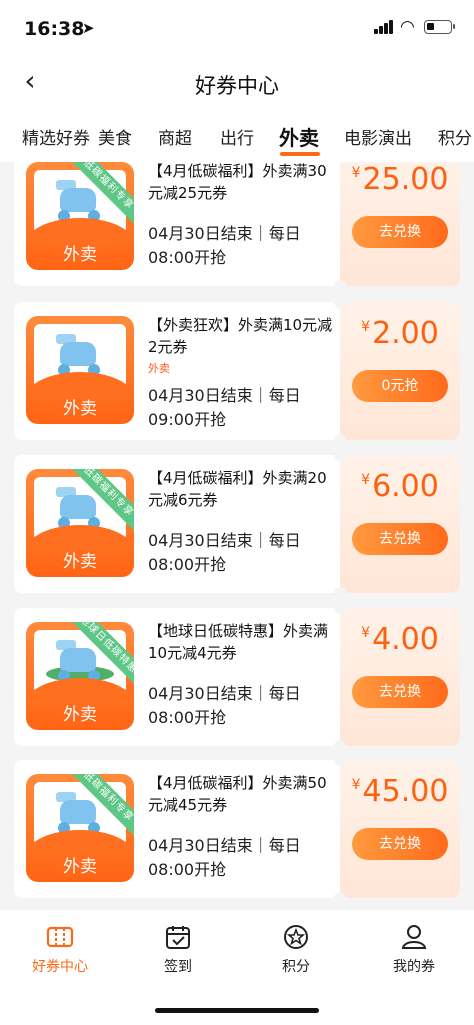 This screenshot has height=1025, width=474. I want to click on tab-supermarket: 商超, so click(175, 136).